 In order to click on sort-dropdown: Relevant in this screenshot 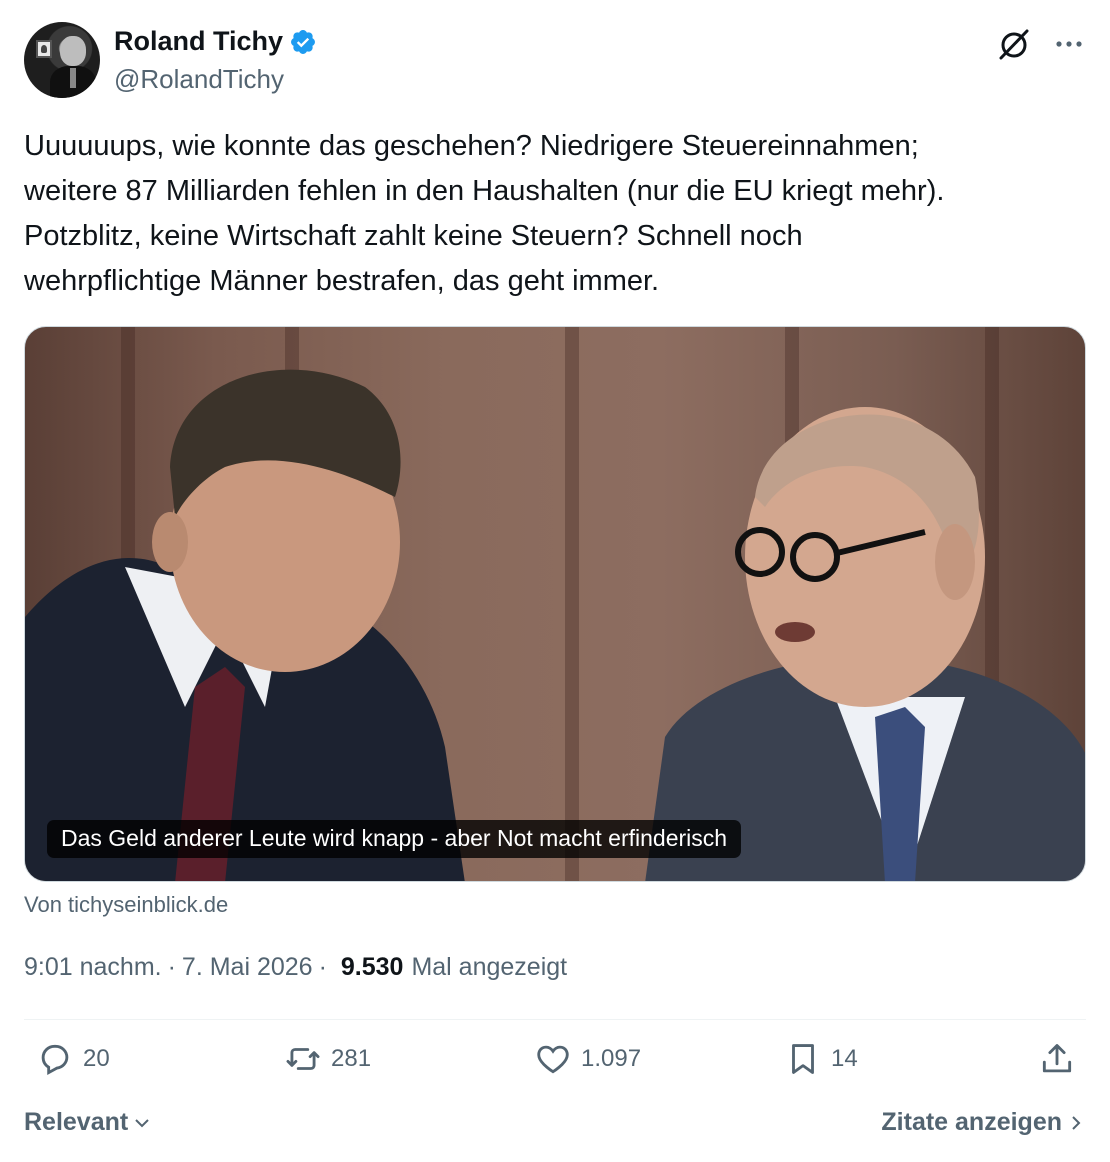, I will do `click(88, 1122)`.